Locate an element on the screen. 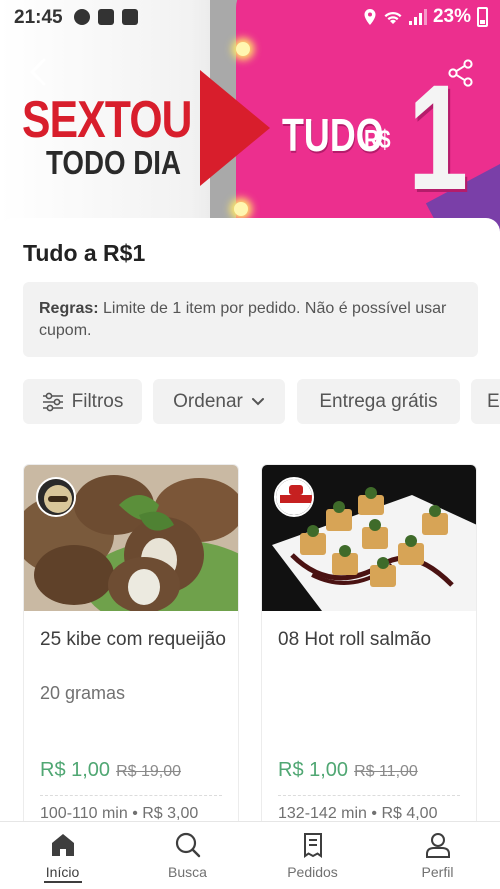 Image resolution: width=500 pixels, height=889 pixels. banner-arrow is located at coordinates (235, 128).